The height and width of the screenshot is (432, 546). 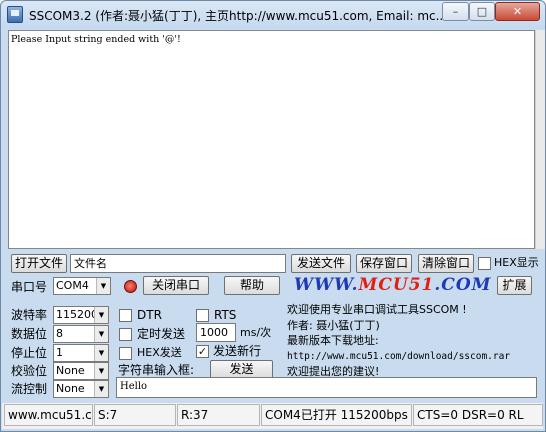 What do you see at coordinates (202, 351) in the screenshot?
I see `send-newline-checkbox` at bounding box center [202, 351].